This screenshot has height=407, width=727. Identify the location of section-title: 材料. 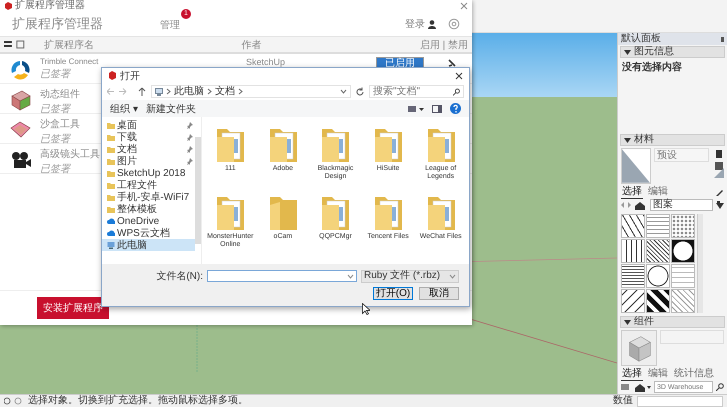
(644, 140).